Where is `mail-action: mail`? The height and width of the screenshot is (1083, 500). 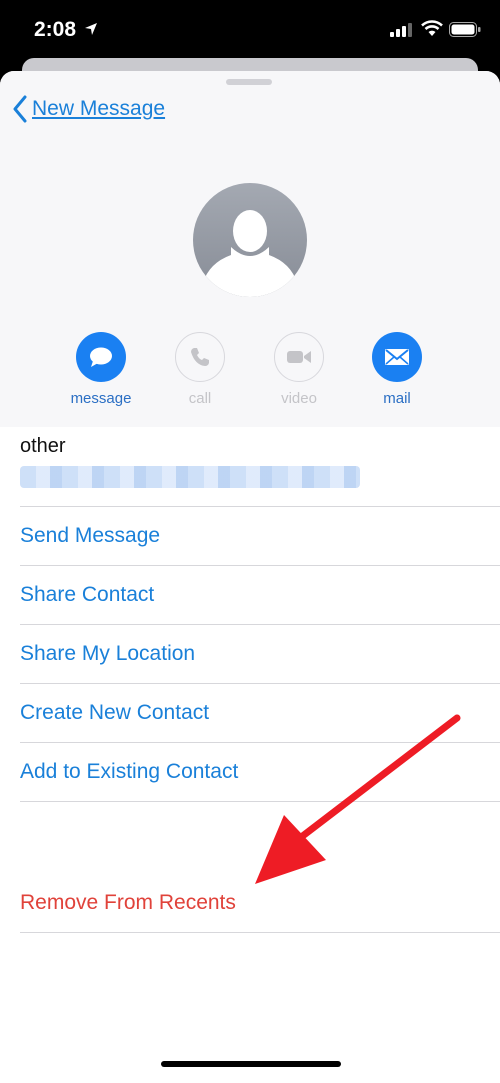
mail-action: mail is located at coordinates (397, 369).